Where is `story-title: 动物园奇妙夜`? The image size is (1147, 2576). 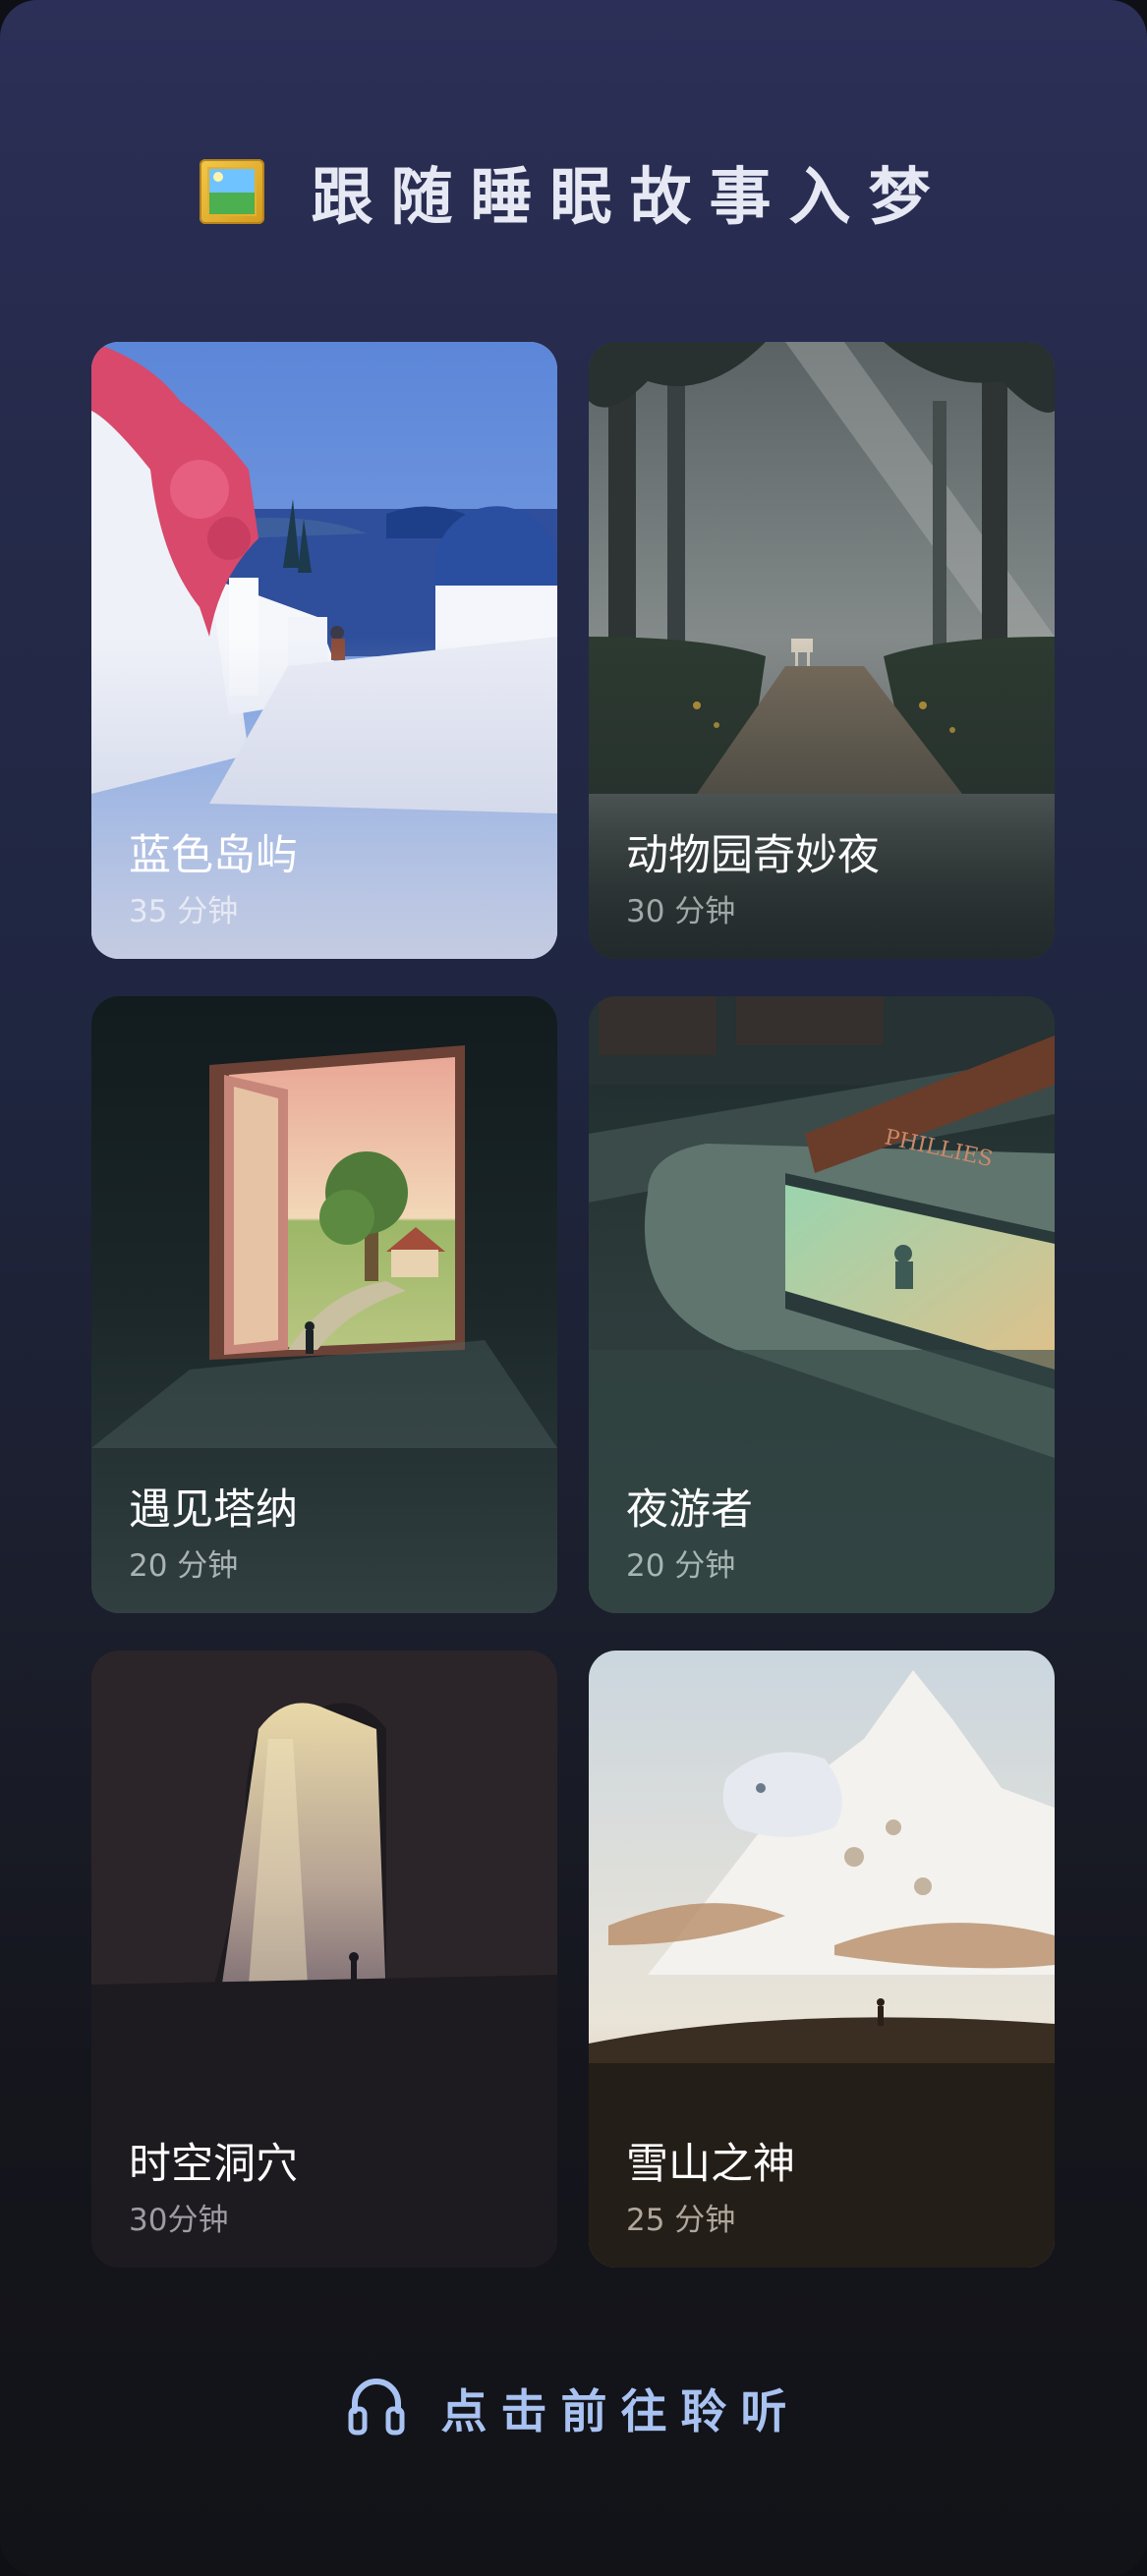
story-title: 动物园奇妙夜 is located at coordinates (753, 855).